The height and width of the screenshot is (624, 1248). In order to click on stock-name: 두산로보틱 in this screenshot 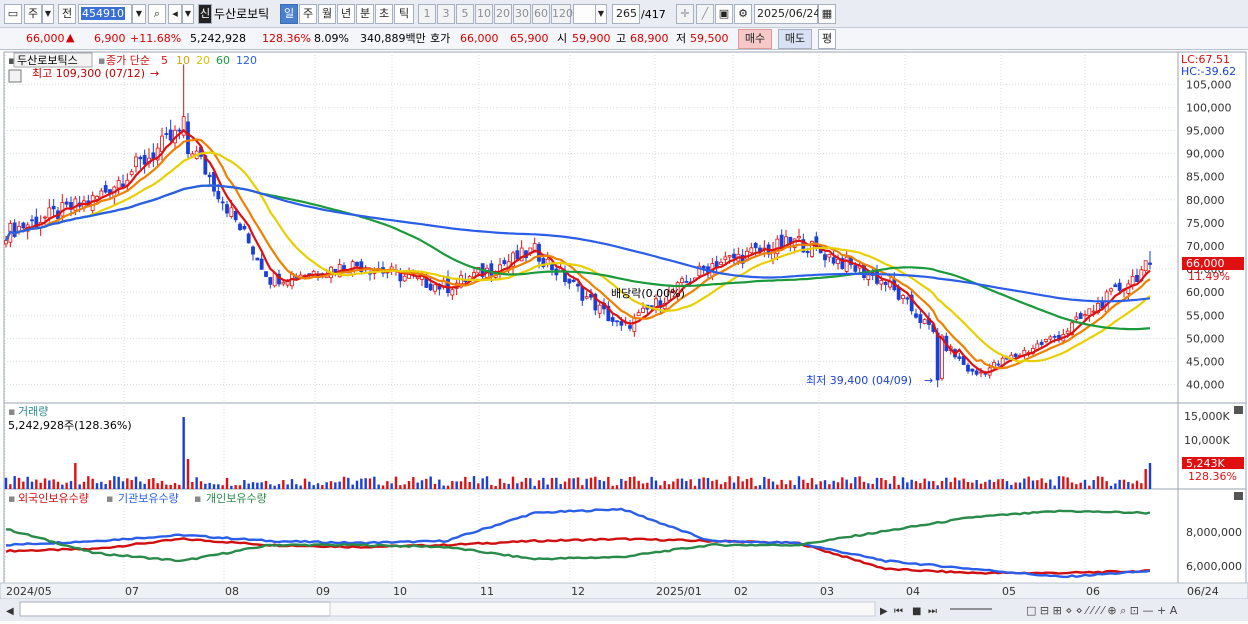, I will do `click(241, 14)`.